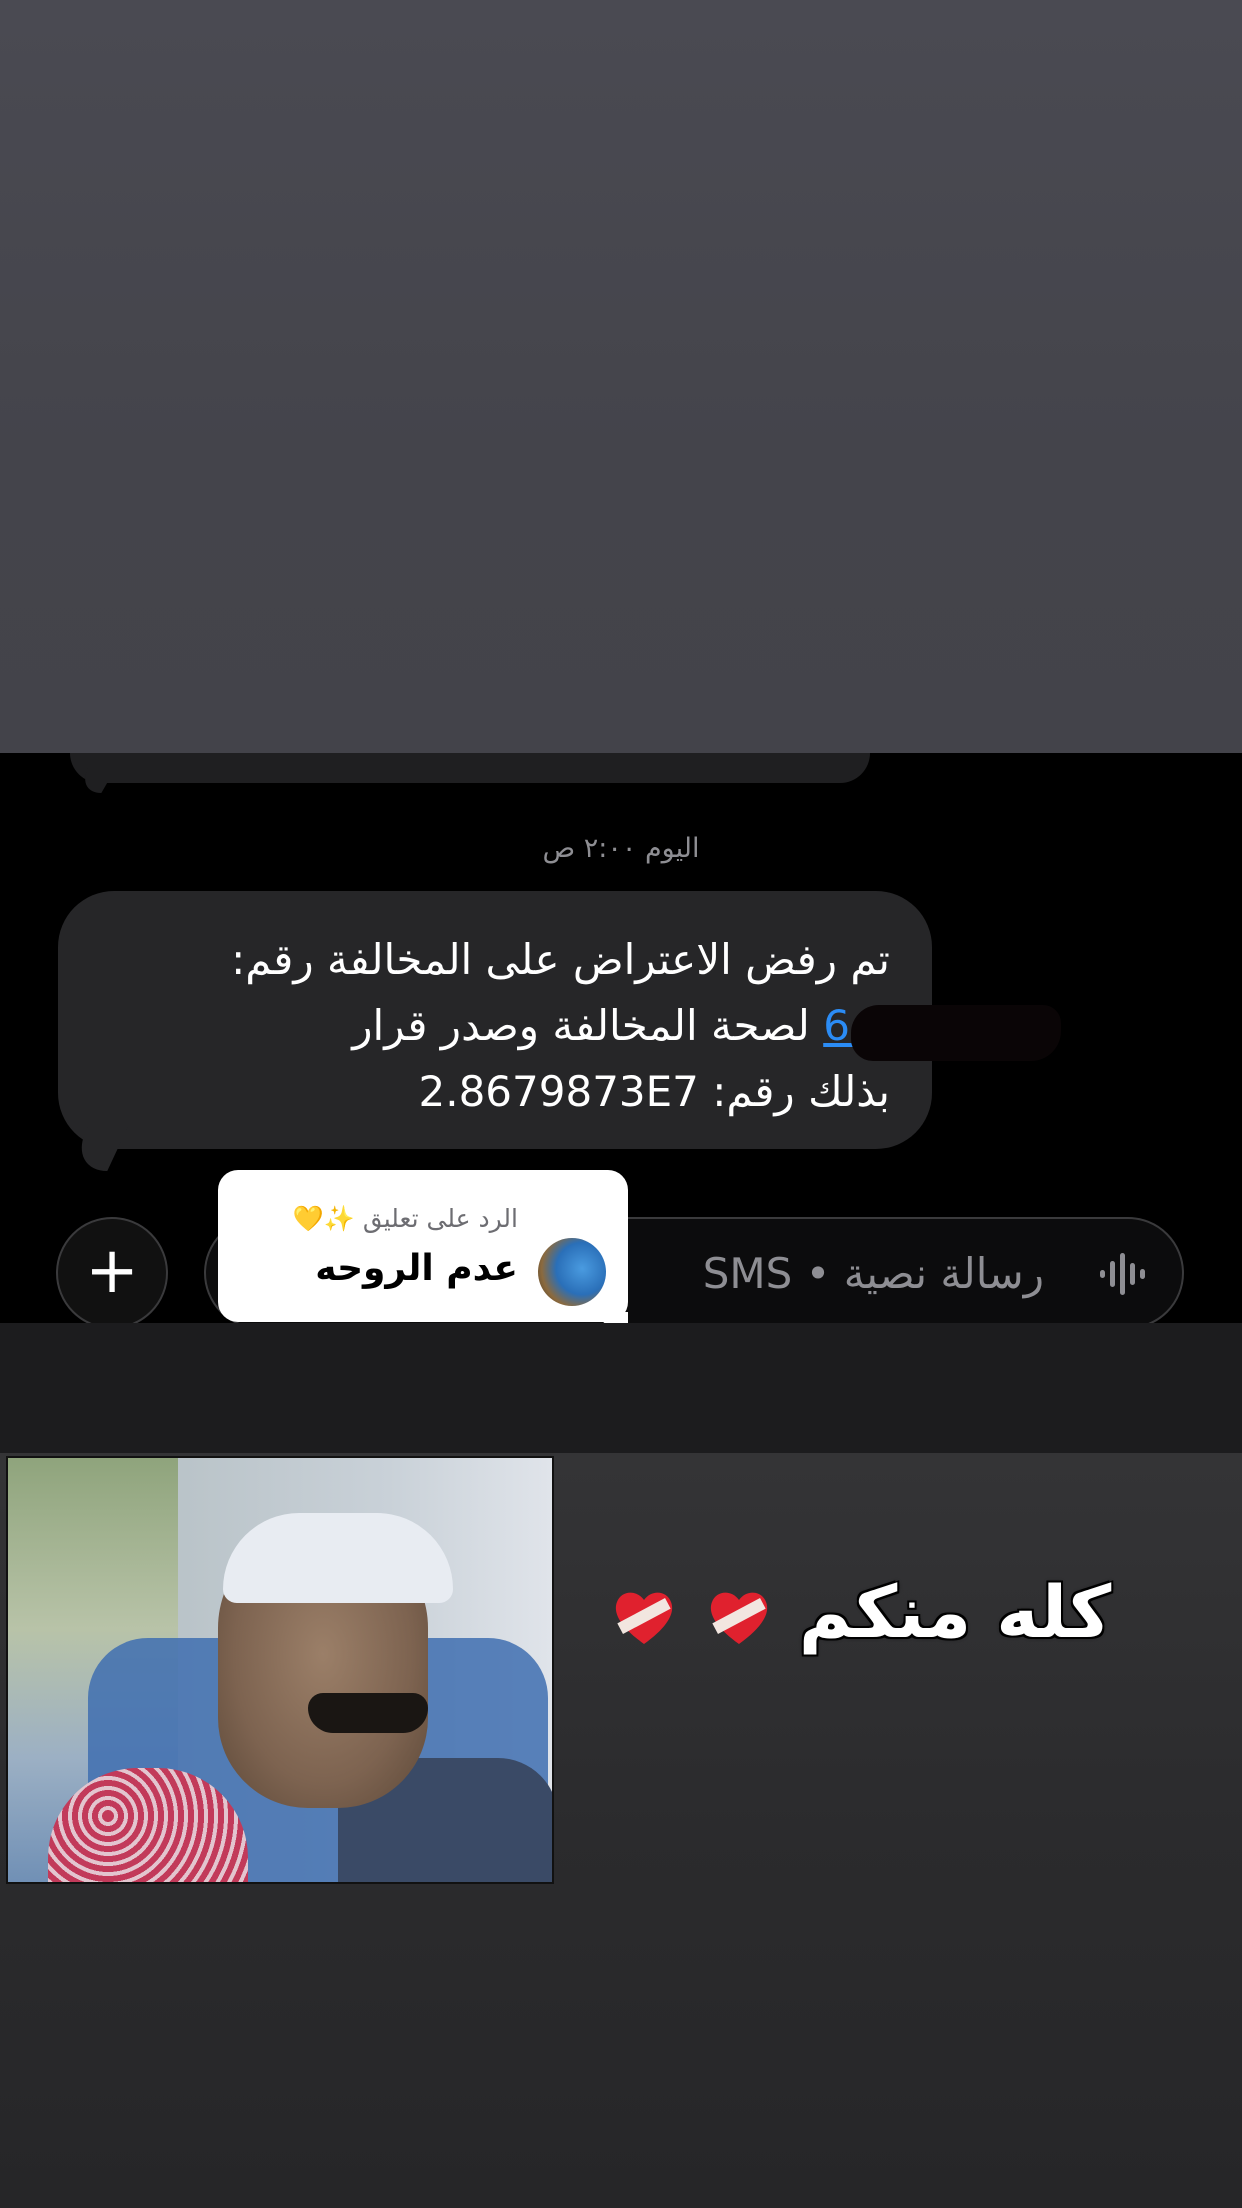  I want to click on message-line-2-text: لصحة المخالفة وصدر قرار, so click(581, 1025).